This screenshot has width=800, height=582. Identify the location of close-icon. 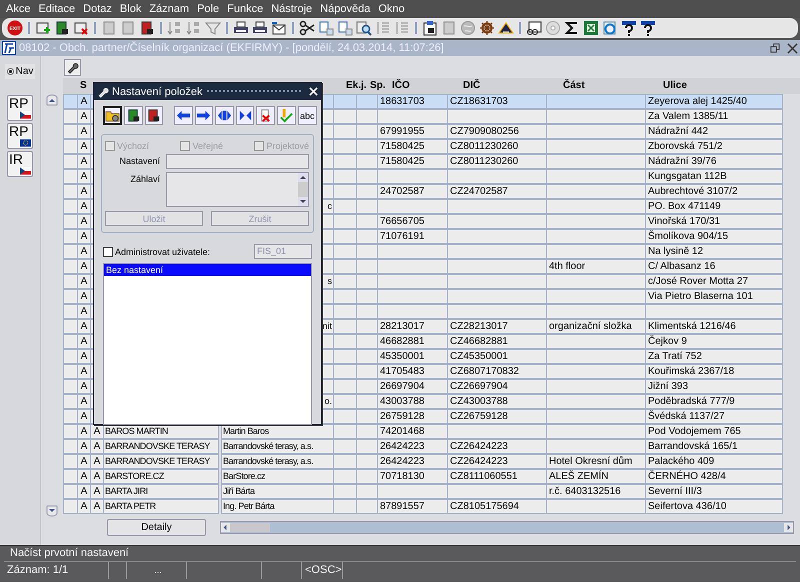
(792, 48).